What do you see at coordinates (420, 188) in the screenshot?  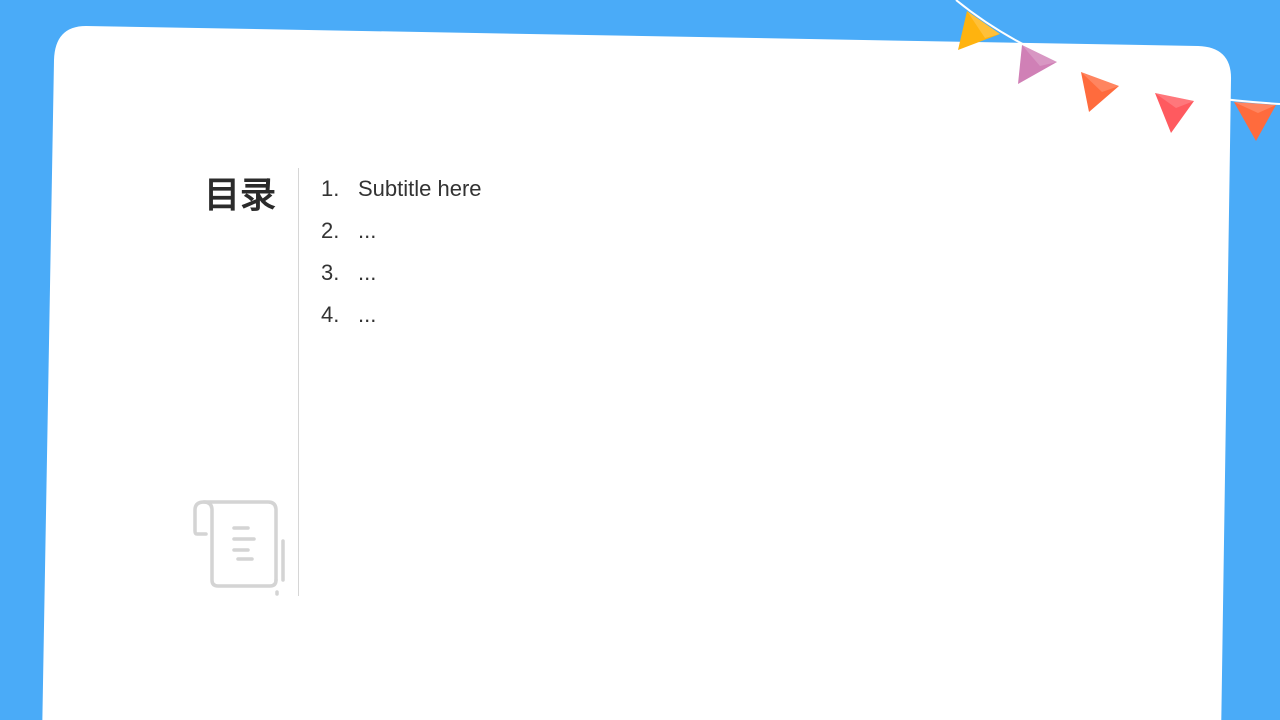 I see `toc-item-label: Subtitle here` at bounding box center [420, 188].